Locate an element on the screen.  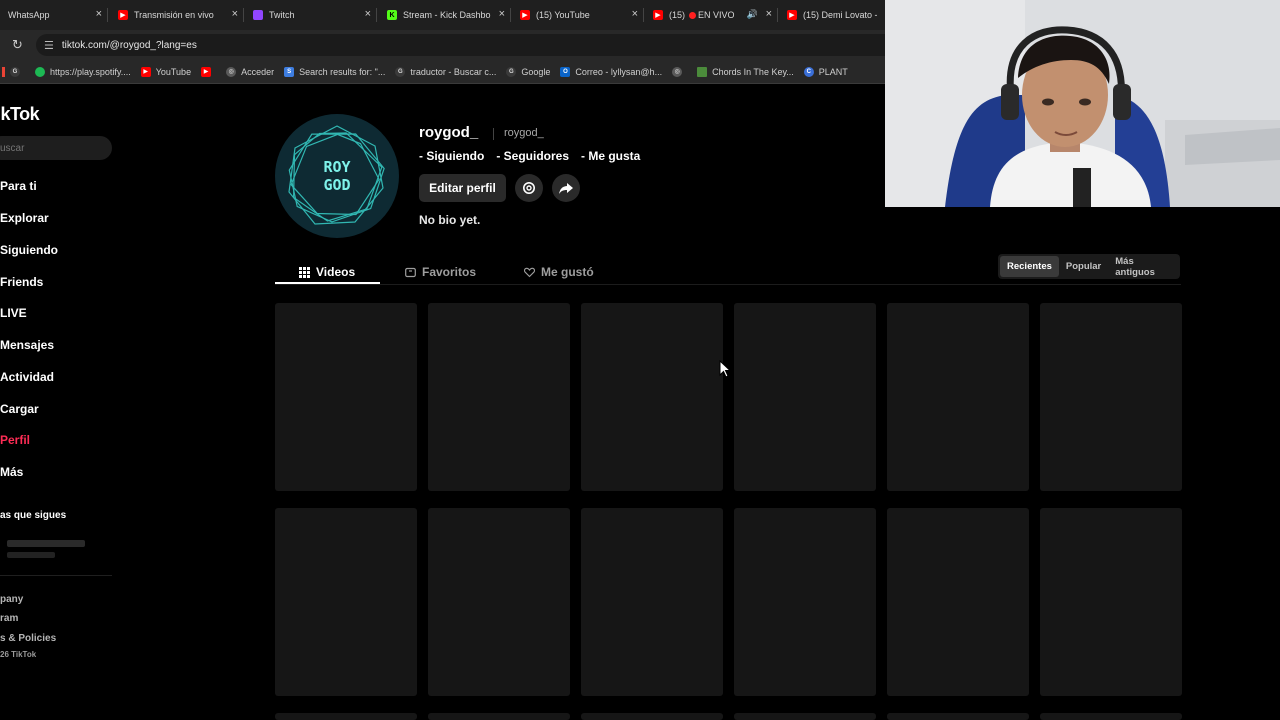
bookmark-item: ◎ Acceder is located at coordinates (250, 71).